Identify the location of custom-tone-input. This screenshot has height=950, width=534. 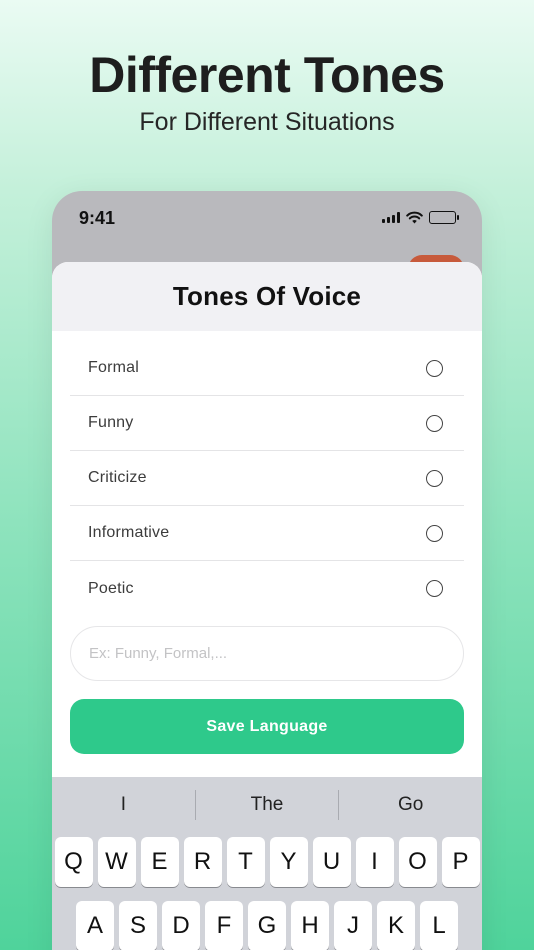
(267, 653).